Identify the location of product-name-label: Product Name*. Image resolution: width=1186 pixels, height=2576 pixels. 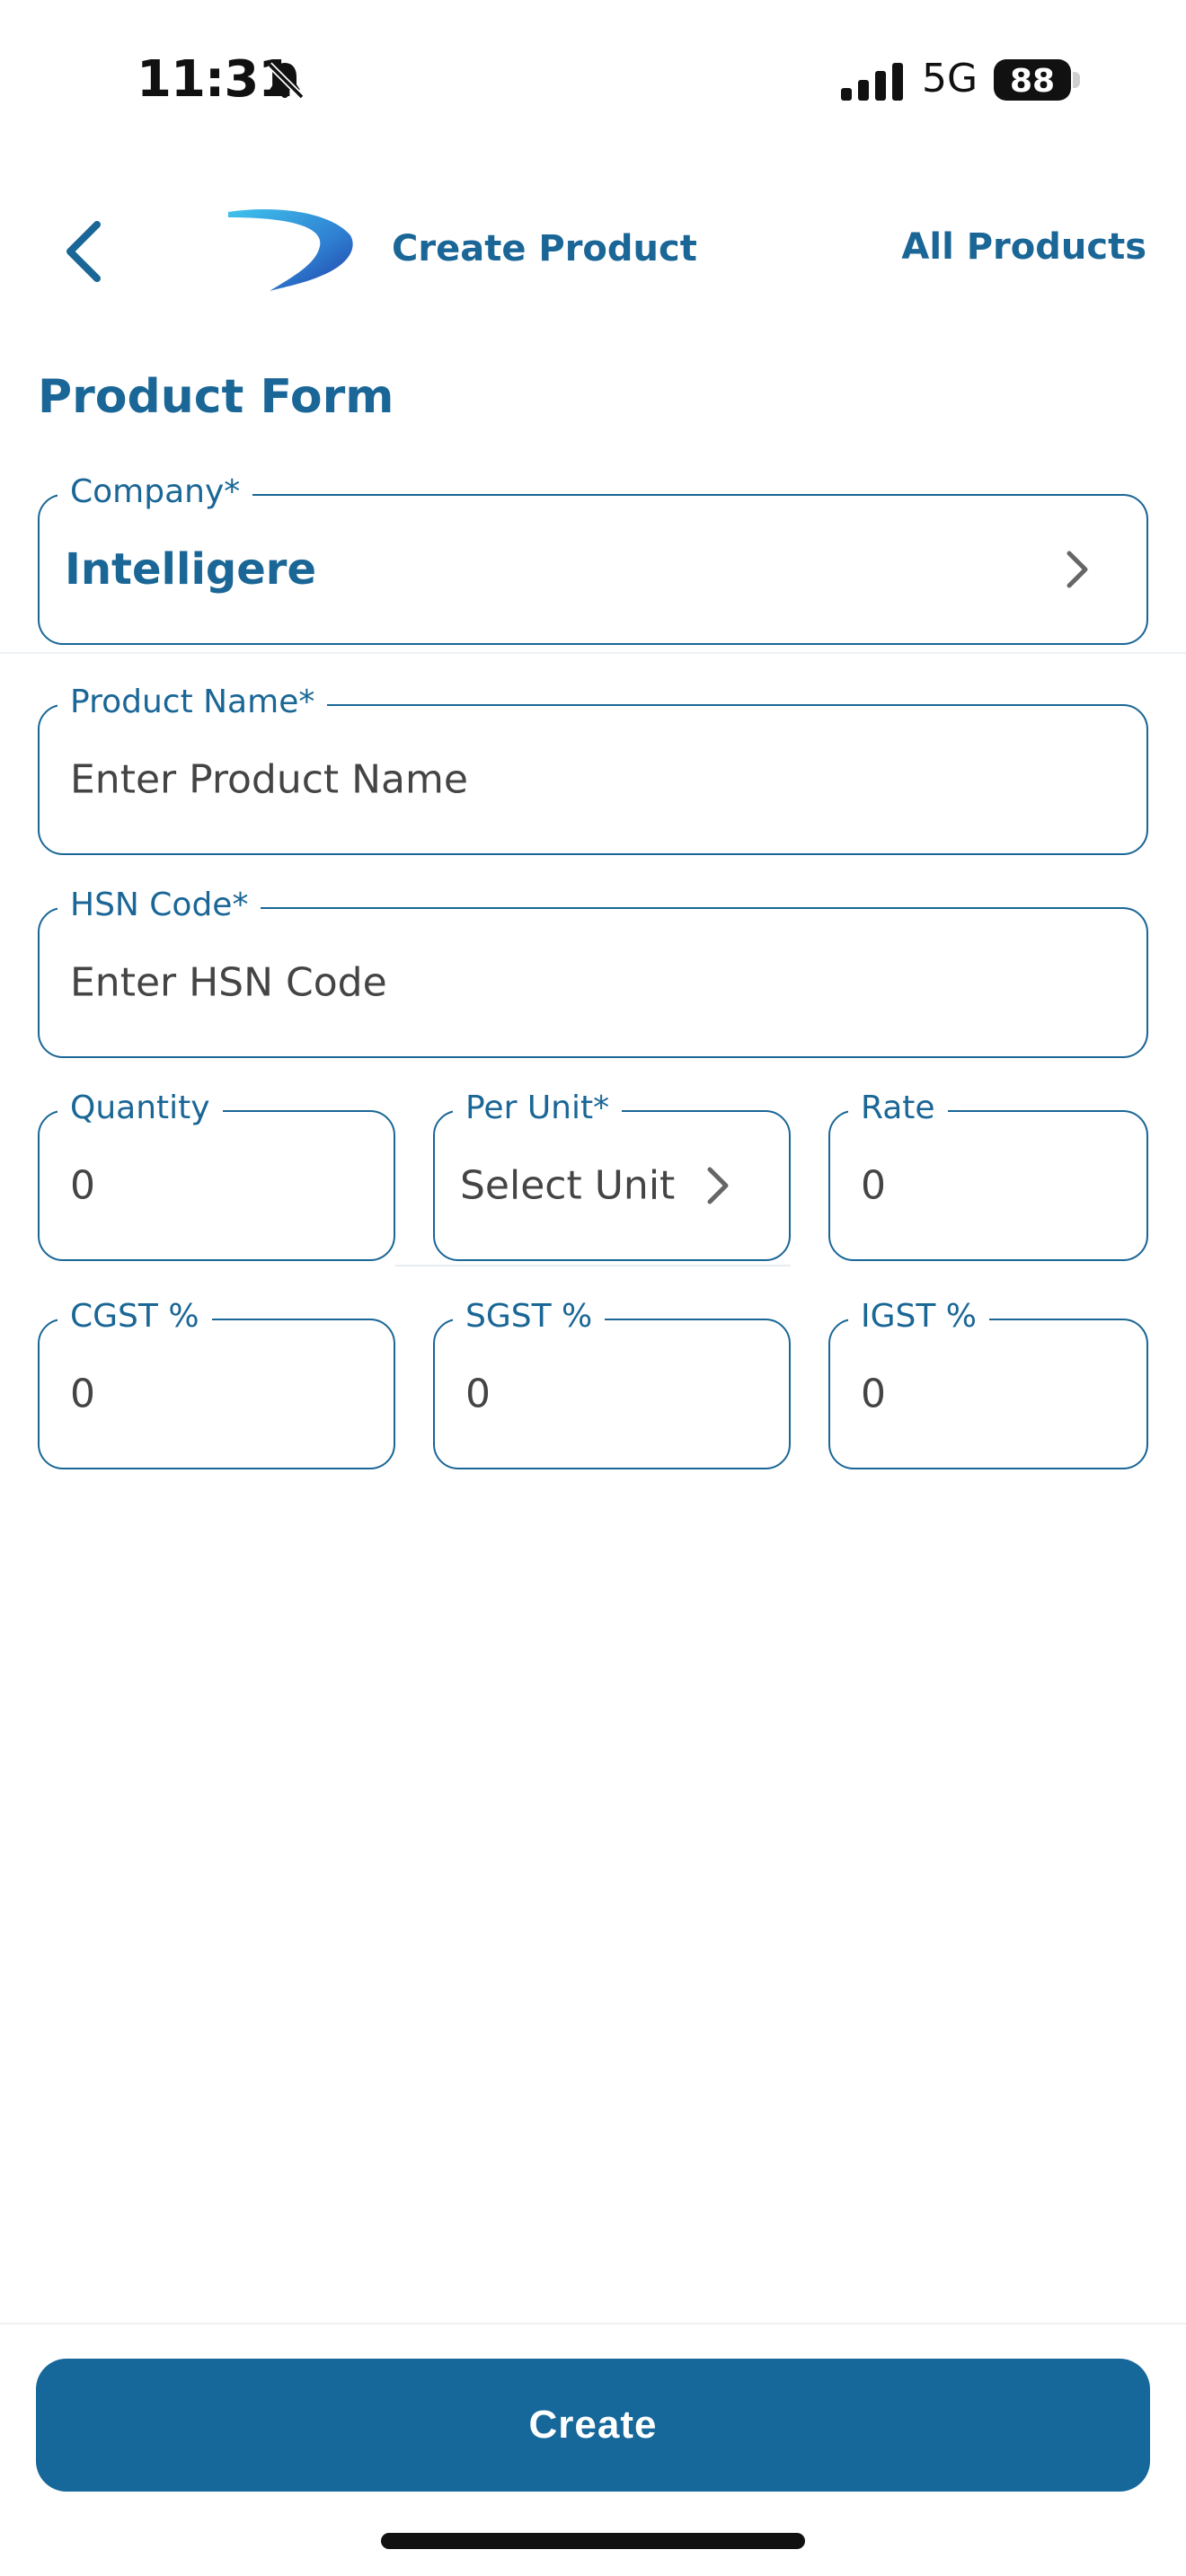
(193, 702).